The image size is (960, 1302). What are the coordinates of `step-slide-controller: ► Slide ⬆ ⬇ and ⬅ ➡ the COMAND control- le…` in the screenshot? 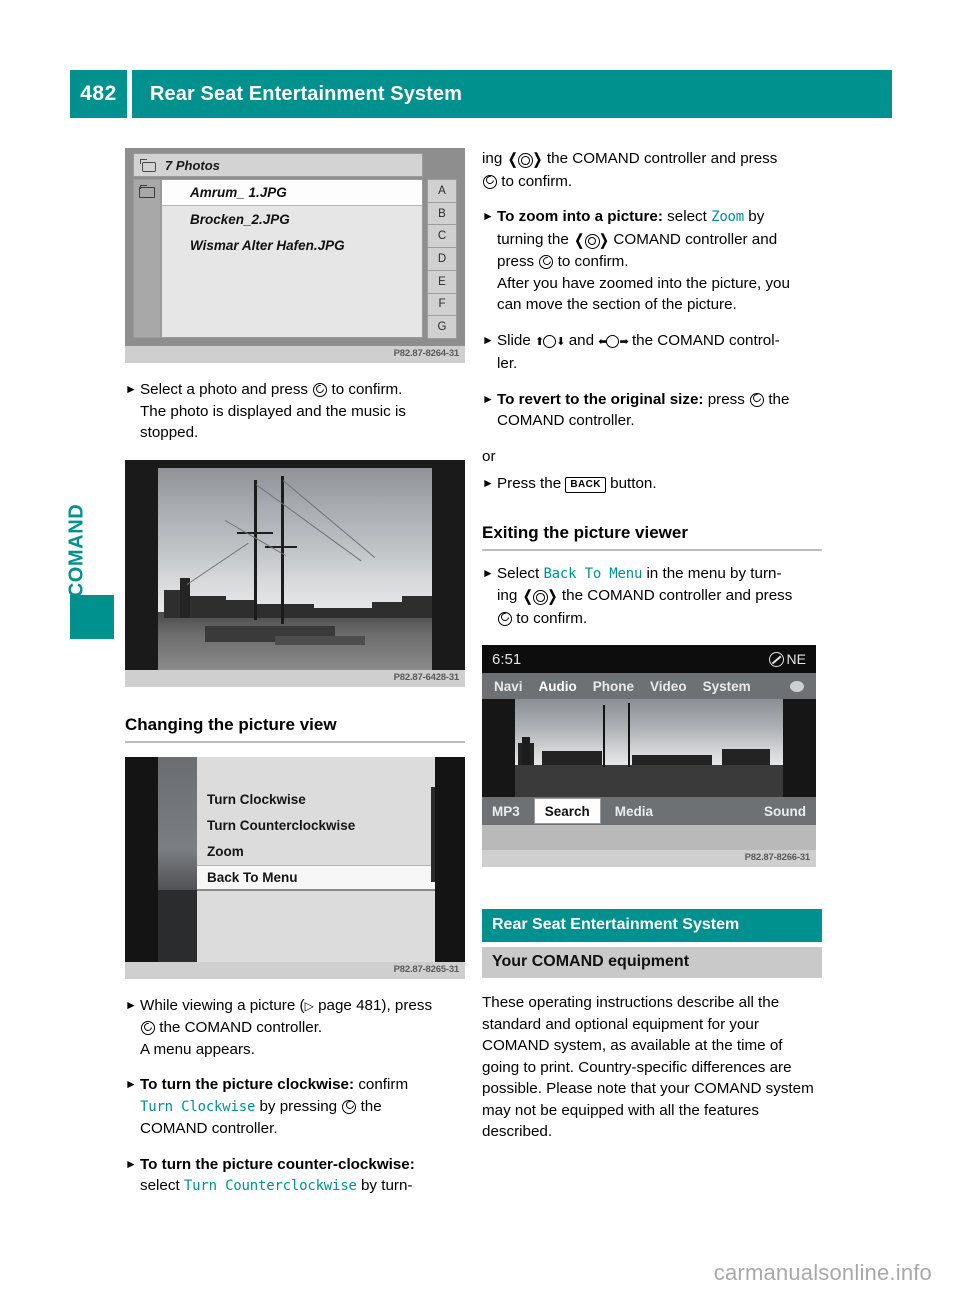 It's located at (652, 352).